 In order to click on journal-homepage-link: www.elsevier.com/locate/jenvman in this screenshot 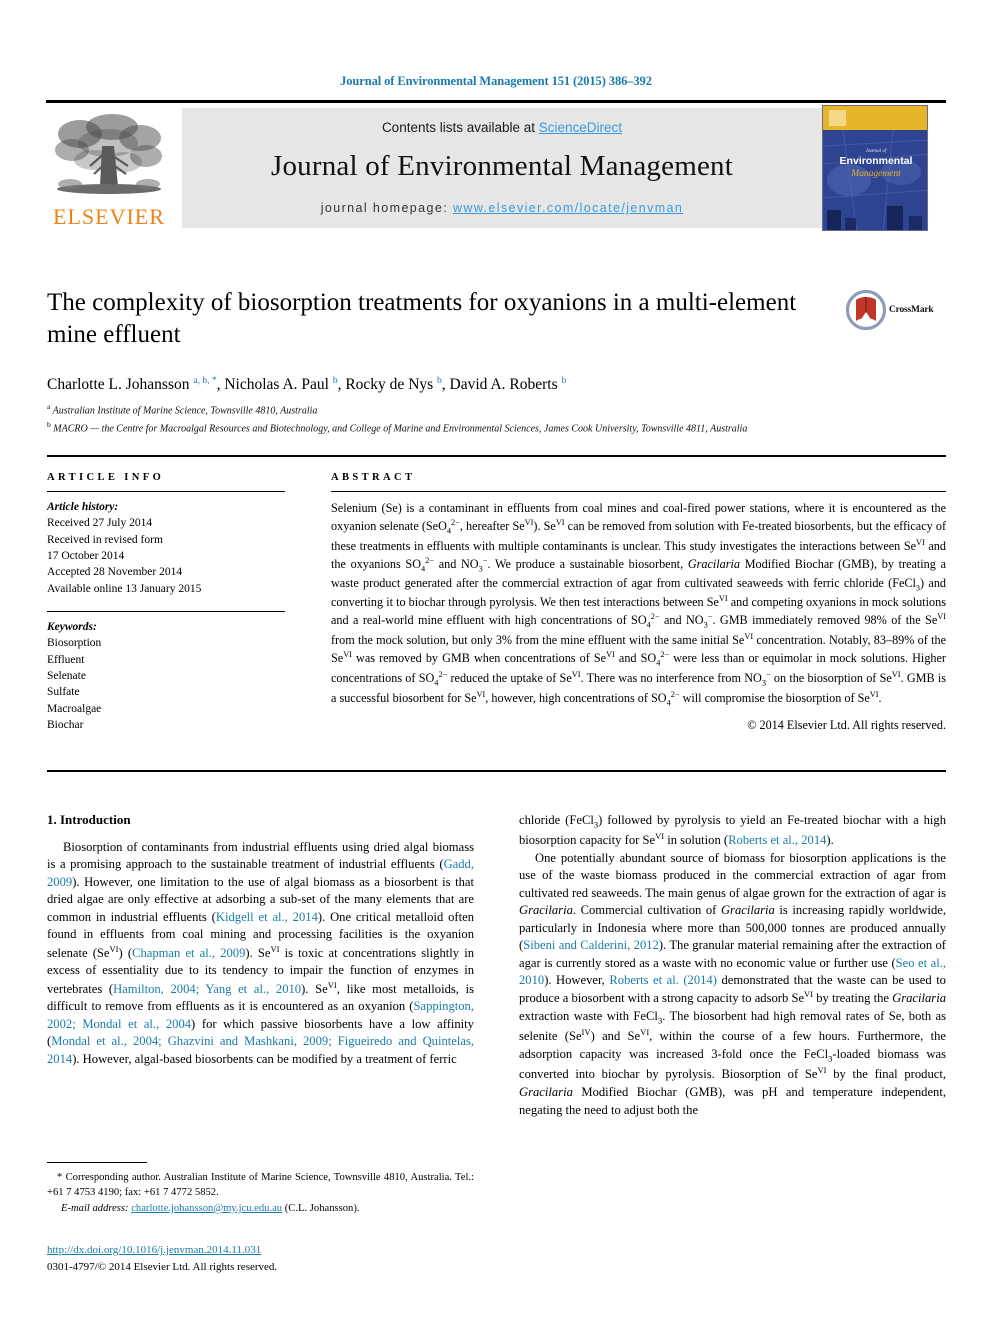, I will do `click(568, 208)`.